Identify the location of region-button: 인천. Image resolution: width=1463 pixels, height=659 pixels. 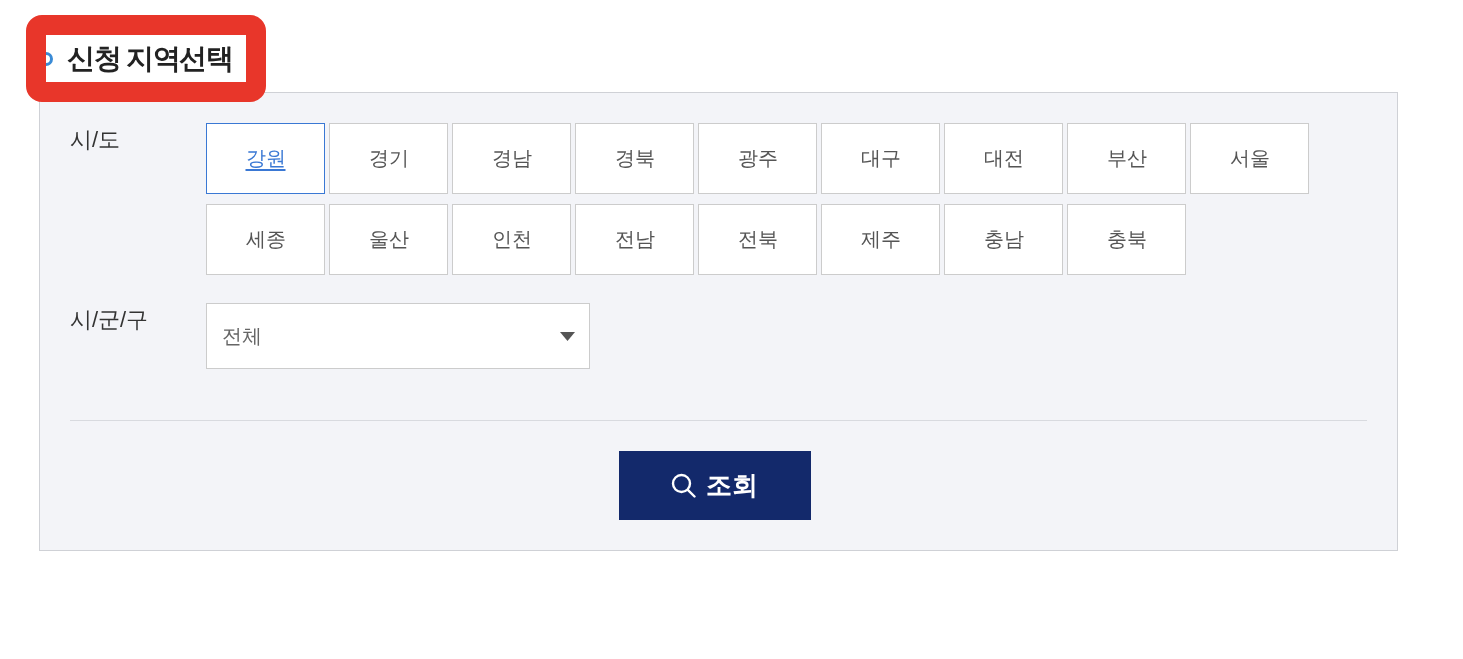
(511, 239).